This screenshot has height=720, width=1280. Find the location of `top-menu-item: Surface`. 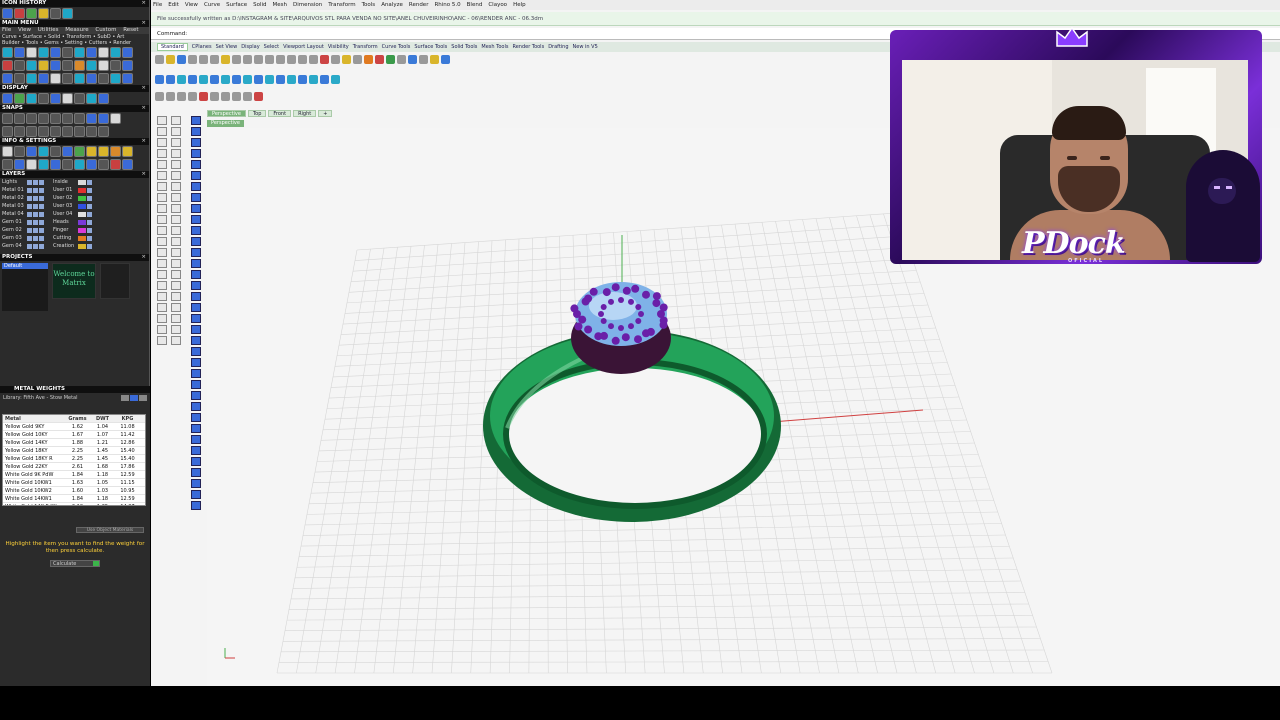

top-menu-item: Surface is located at coordinates (236, 5).